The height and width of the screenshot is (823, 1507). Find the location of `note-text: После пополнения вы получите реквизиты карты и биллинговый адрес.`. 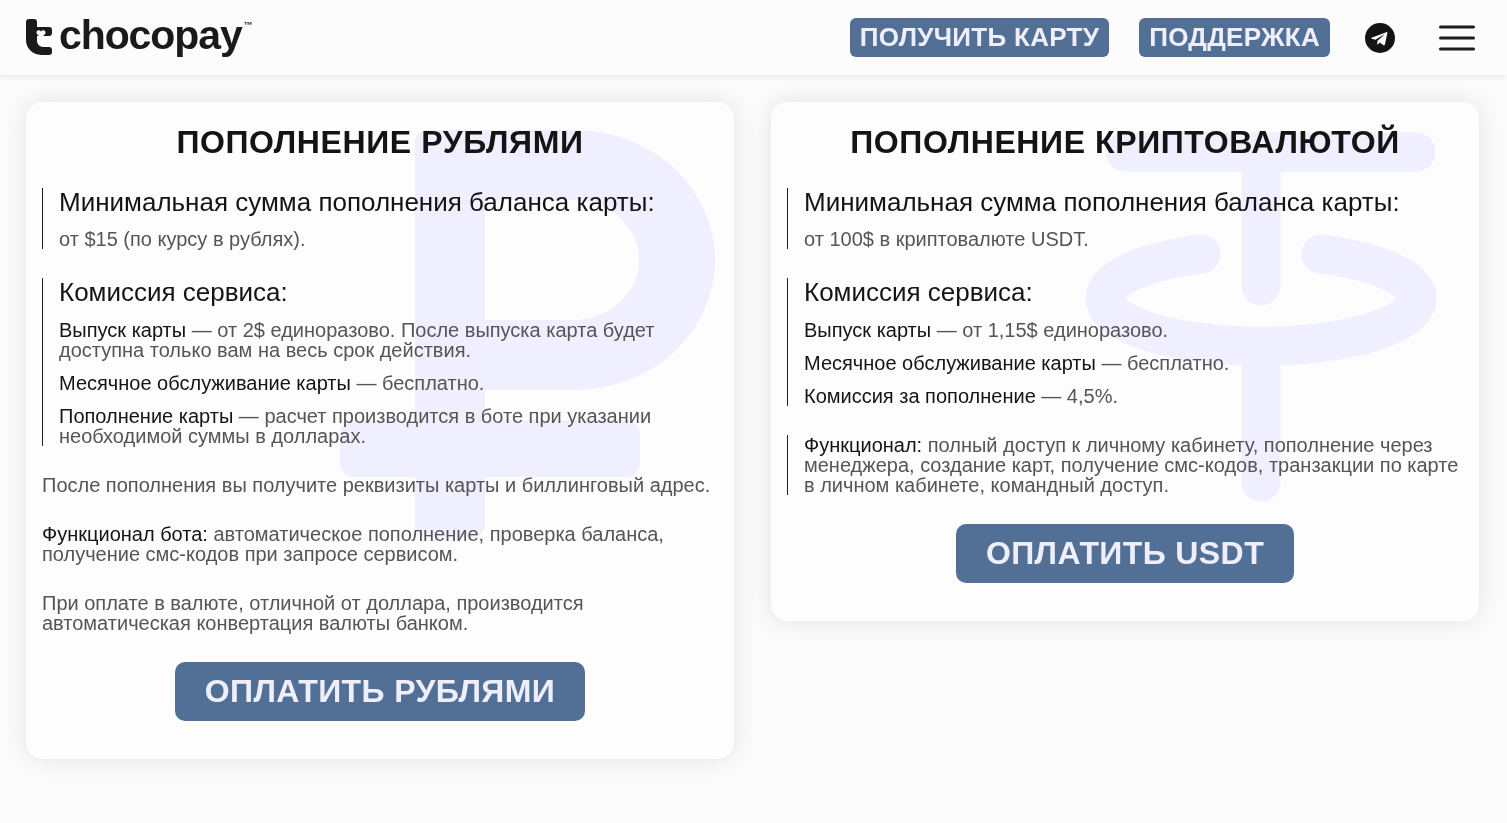

note-text: После пополнения вы получите реквизиты карты и биллинговый адрес. is located at coordinates (377, 485).